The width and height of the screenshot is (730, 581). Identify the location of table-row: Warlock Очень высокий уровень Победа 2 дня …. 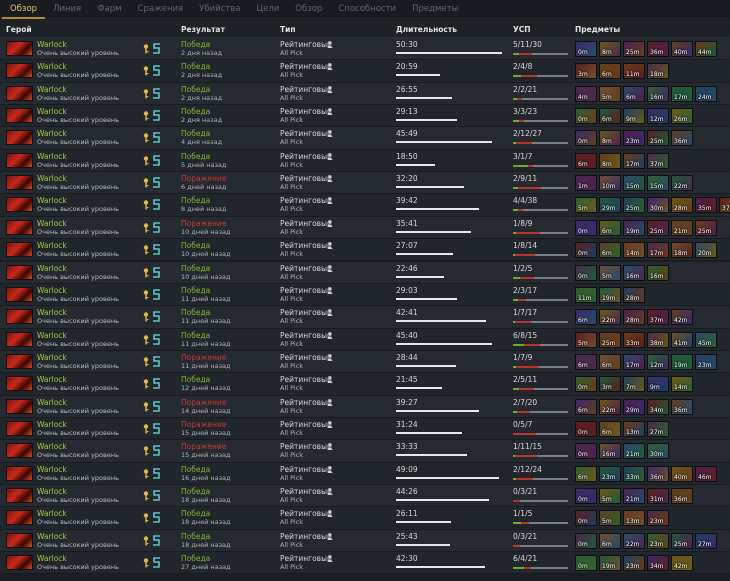
(365, 116).